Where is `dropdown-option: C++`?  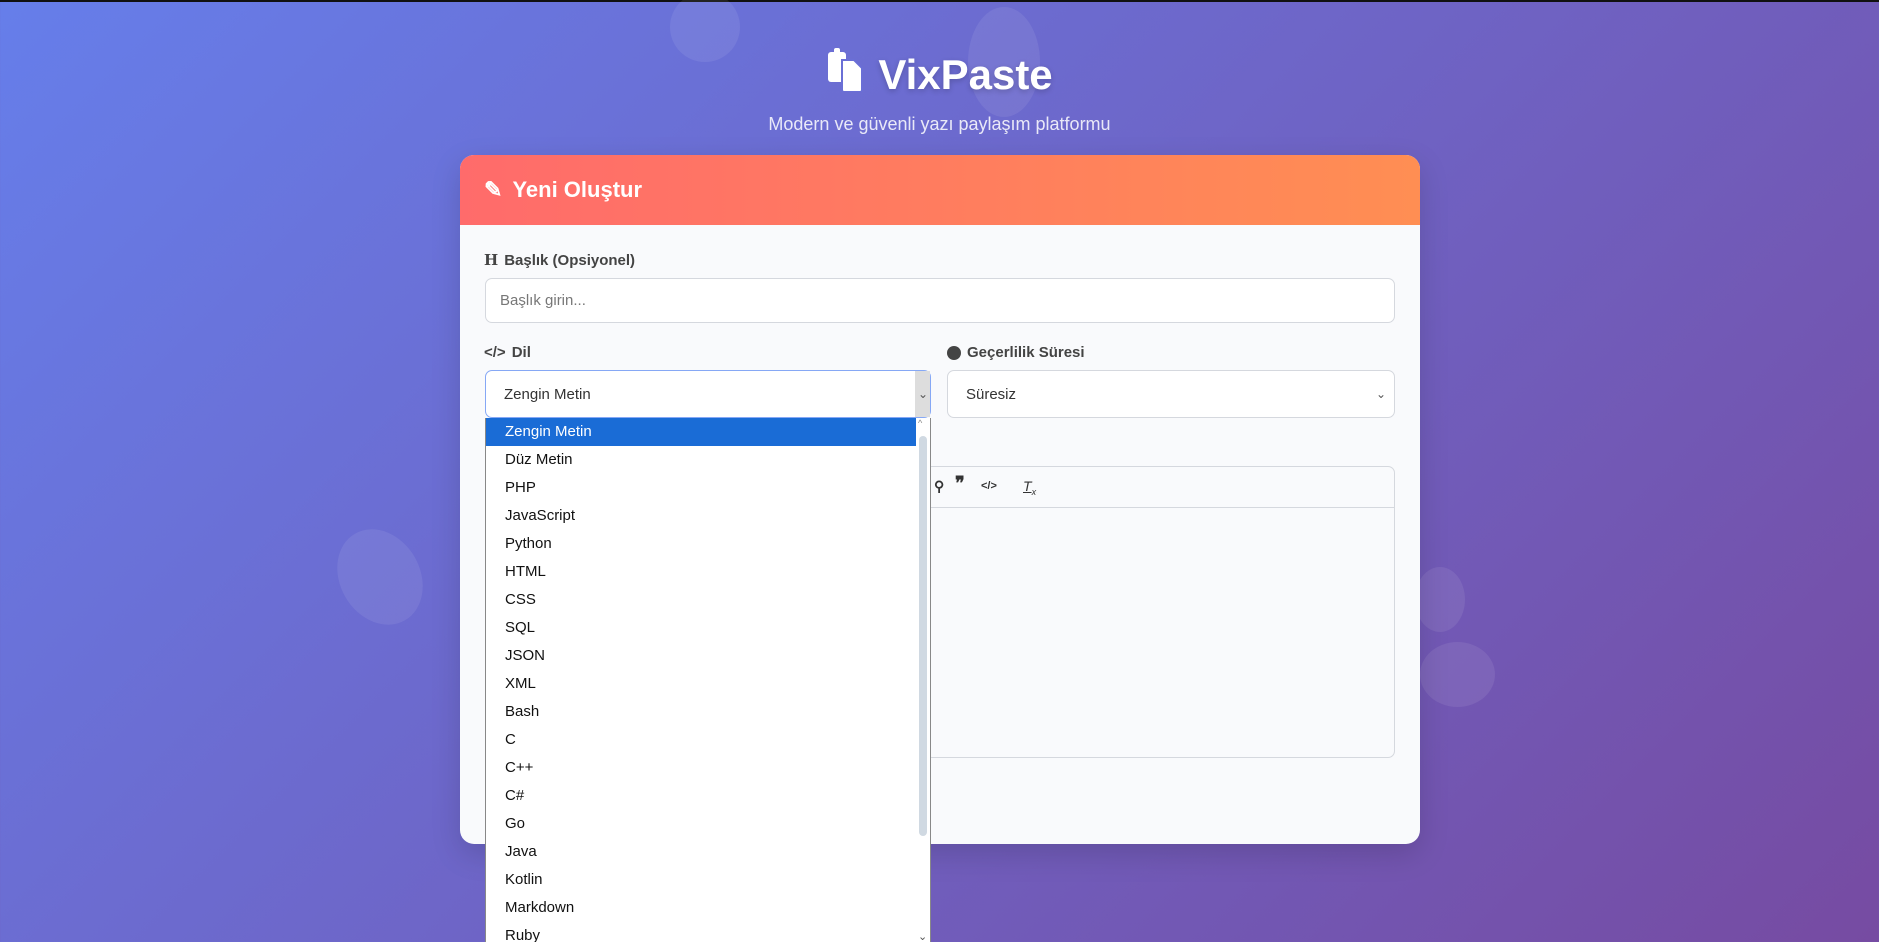 dropdown-option: C++ is located at coordinates (702, 768).